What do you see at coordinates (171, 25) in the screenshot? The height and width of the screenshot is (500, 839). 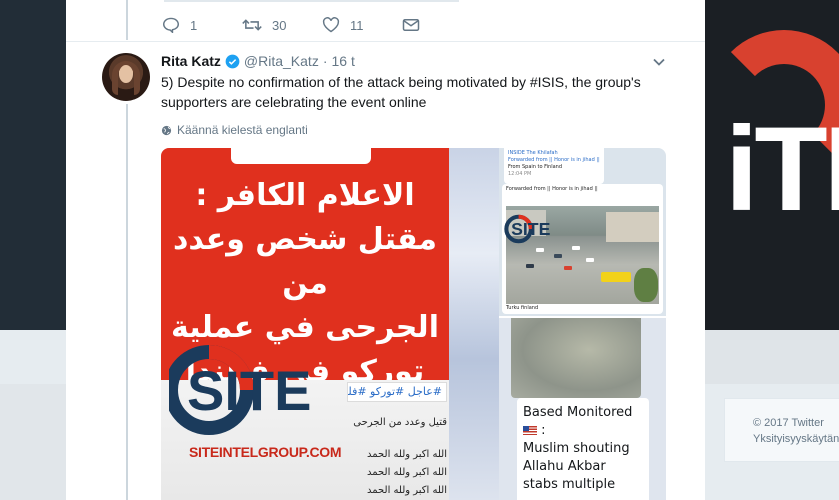 I see `reply-icon` at bounding box center [171, 25].